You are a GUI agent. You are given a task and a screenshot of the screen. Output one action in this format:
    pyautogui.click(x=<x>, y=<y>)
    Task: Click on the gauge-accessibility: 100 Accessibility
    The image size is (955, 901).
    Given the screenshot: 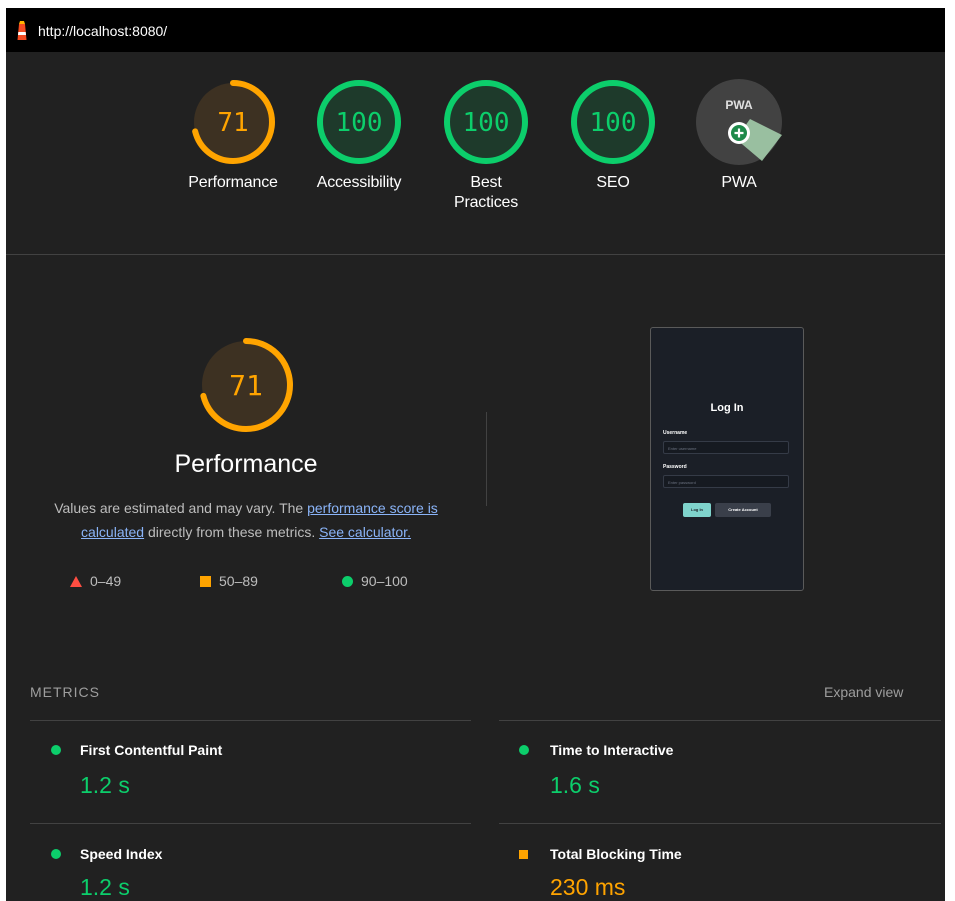 What is the action you would take?
    pyautogui.click(x=359, y=136)
    